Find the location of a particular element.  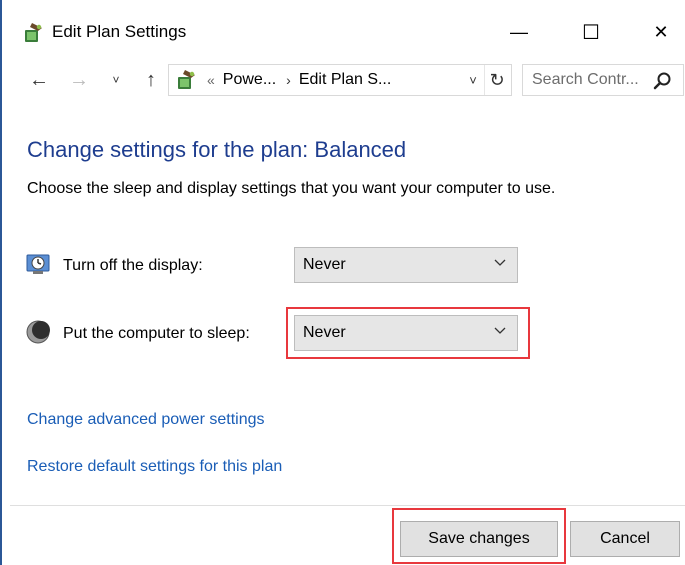

restore-default-settings-link: Restore default settings for this plan is located at coordinates (154, 467).